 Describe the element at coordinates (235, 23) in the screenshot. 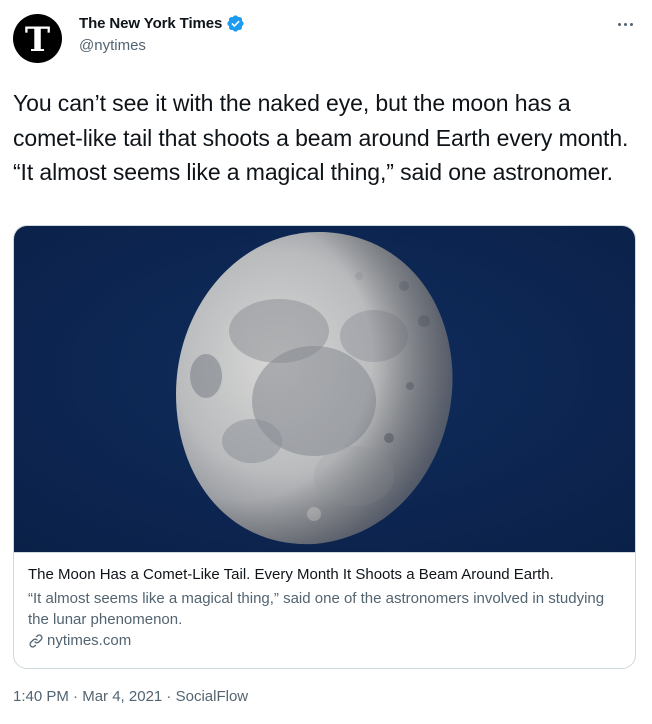

I see `verified-badge-icon` at that location.